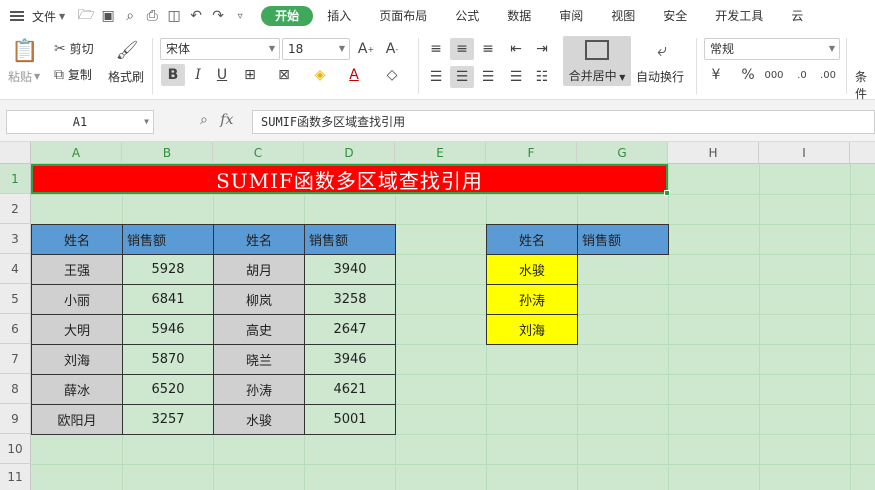  I want to click on font-name-select: 宋体 ▼, so click(220, 49).